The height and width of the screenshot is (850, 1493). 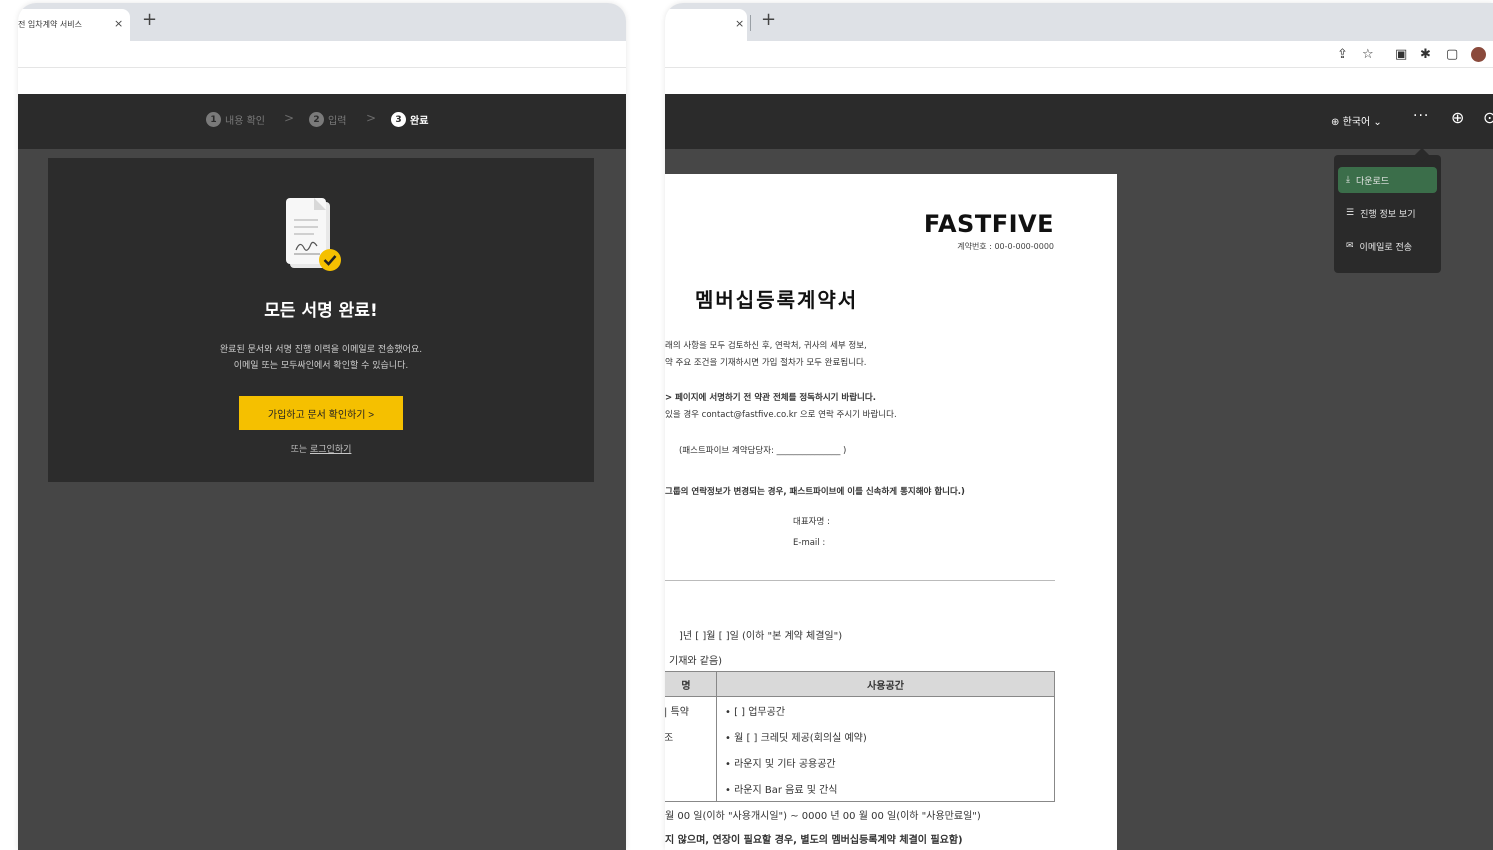 What do you see at coordinates (321, 350) in the screenshot?
I see `description-line: 완료된 문서와 서명 진행 이력을 이메일로 전송했어요.` at bounding box center [321, 350].